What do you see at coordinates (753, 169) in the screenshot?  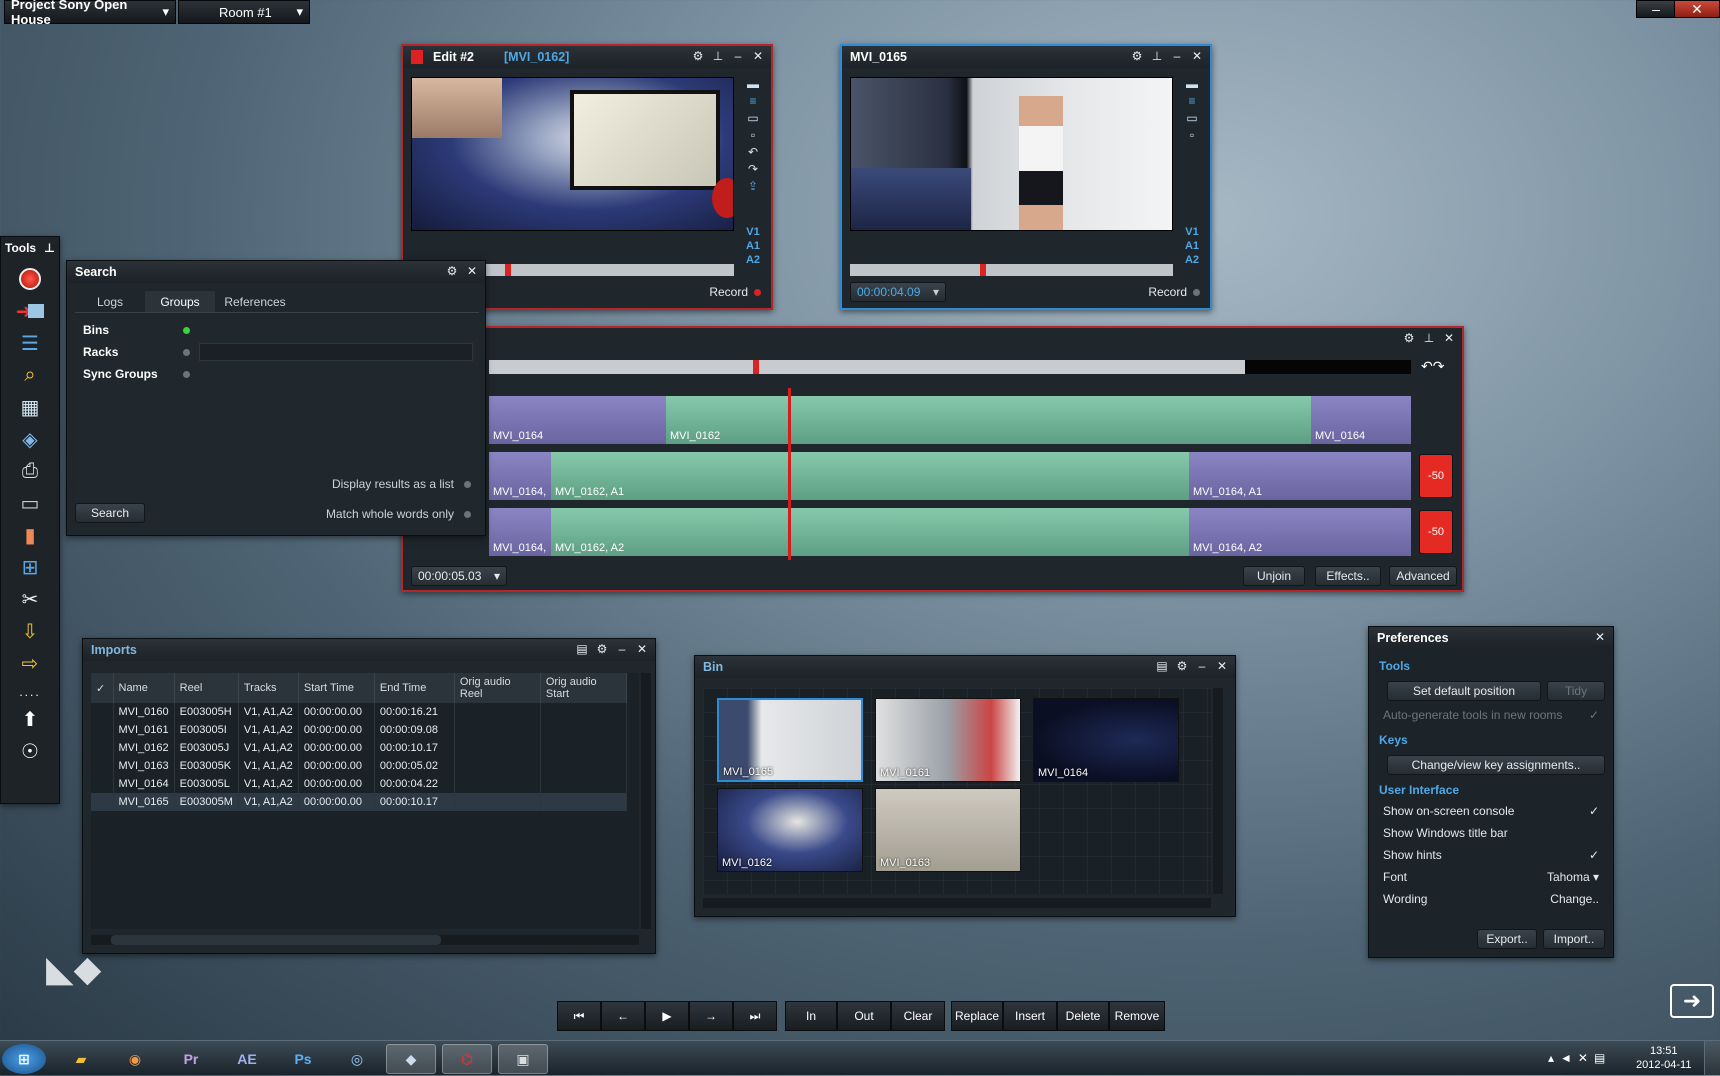 I see `redo-icon: ↷` at bounding box center [753, 169].